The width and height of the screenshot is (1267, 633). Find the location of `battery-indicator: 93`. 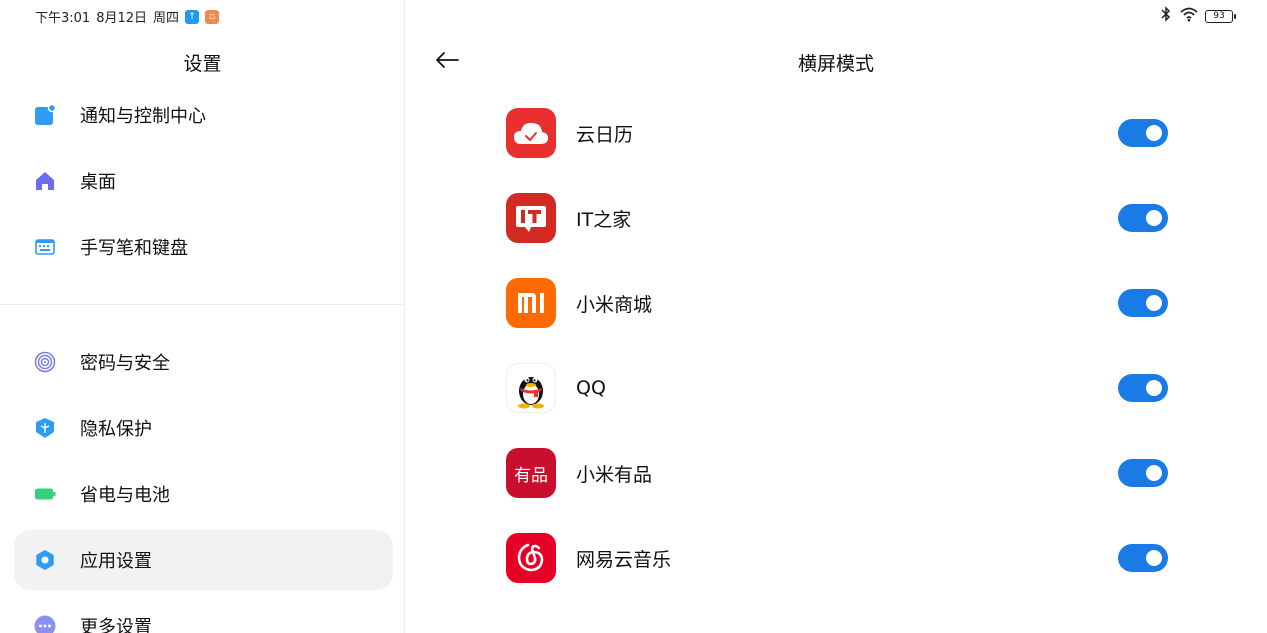

battery-indicator: 93 is located at coordinates (1220, 16).